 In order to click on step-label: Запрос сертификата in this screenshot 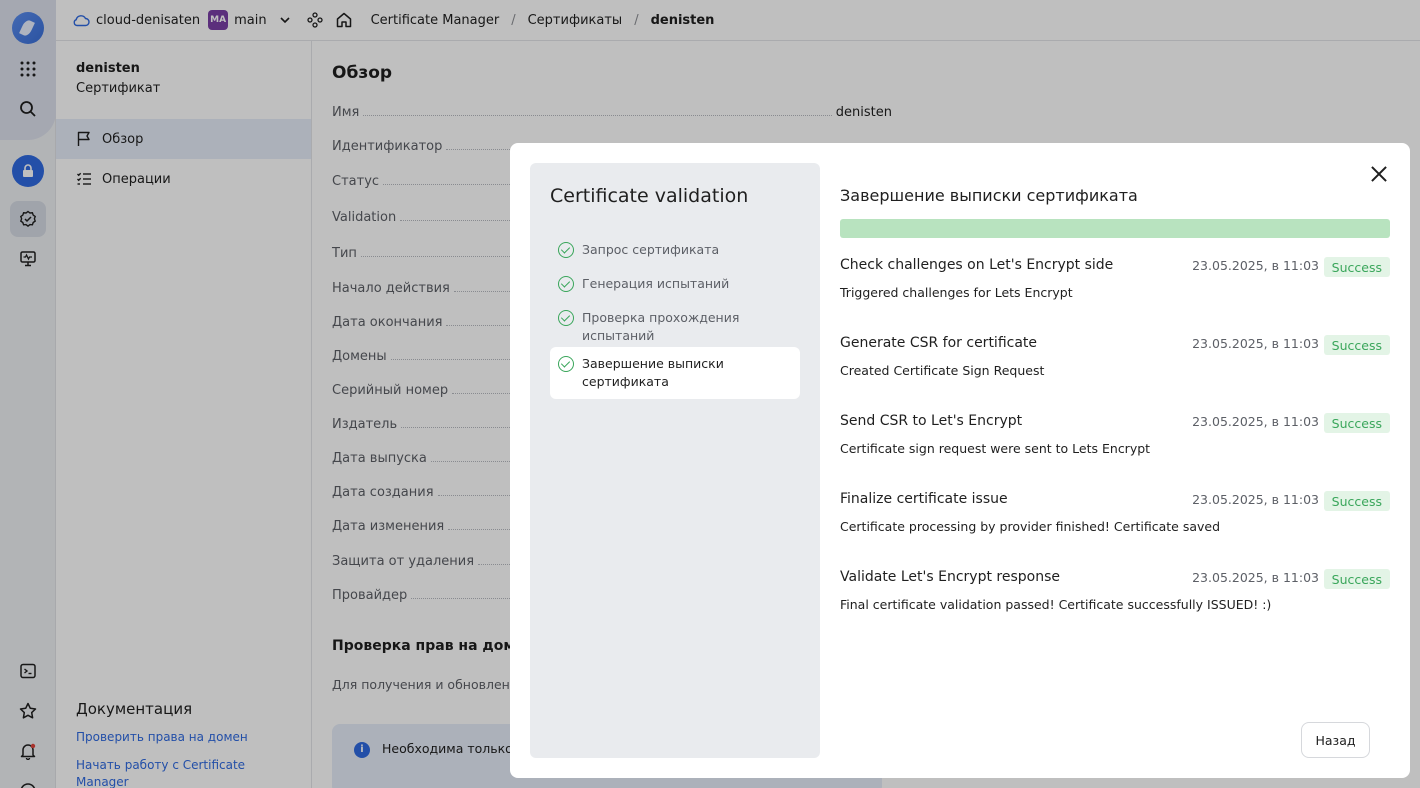, I will do `click(651, 249)`.